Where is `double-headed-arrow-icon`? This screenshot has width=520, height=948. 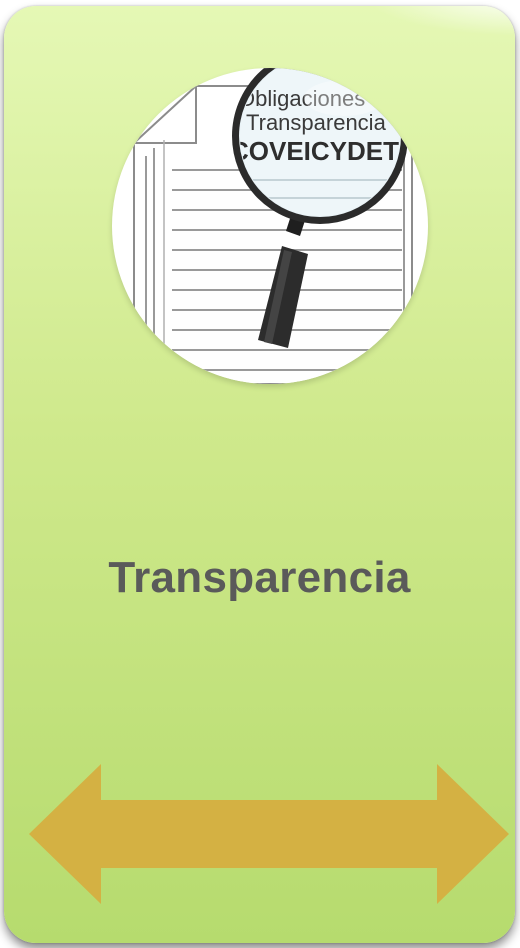
double-headed-arrow-icon is located at coordinates (269, 834).